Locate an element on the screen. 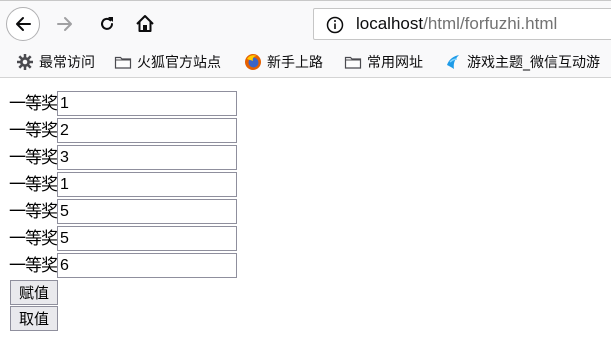 The width and height of the screenshot is (611, 359). bookmark-label: 游戏主题_微信互动游 is located at coordinates (533, 63).